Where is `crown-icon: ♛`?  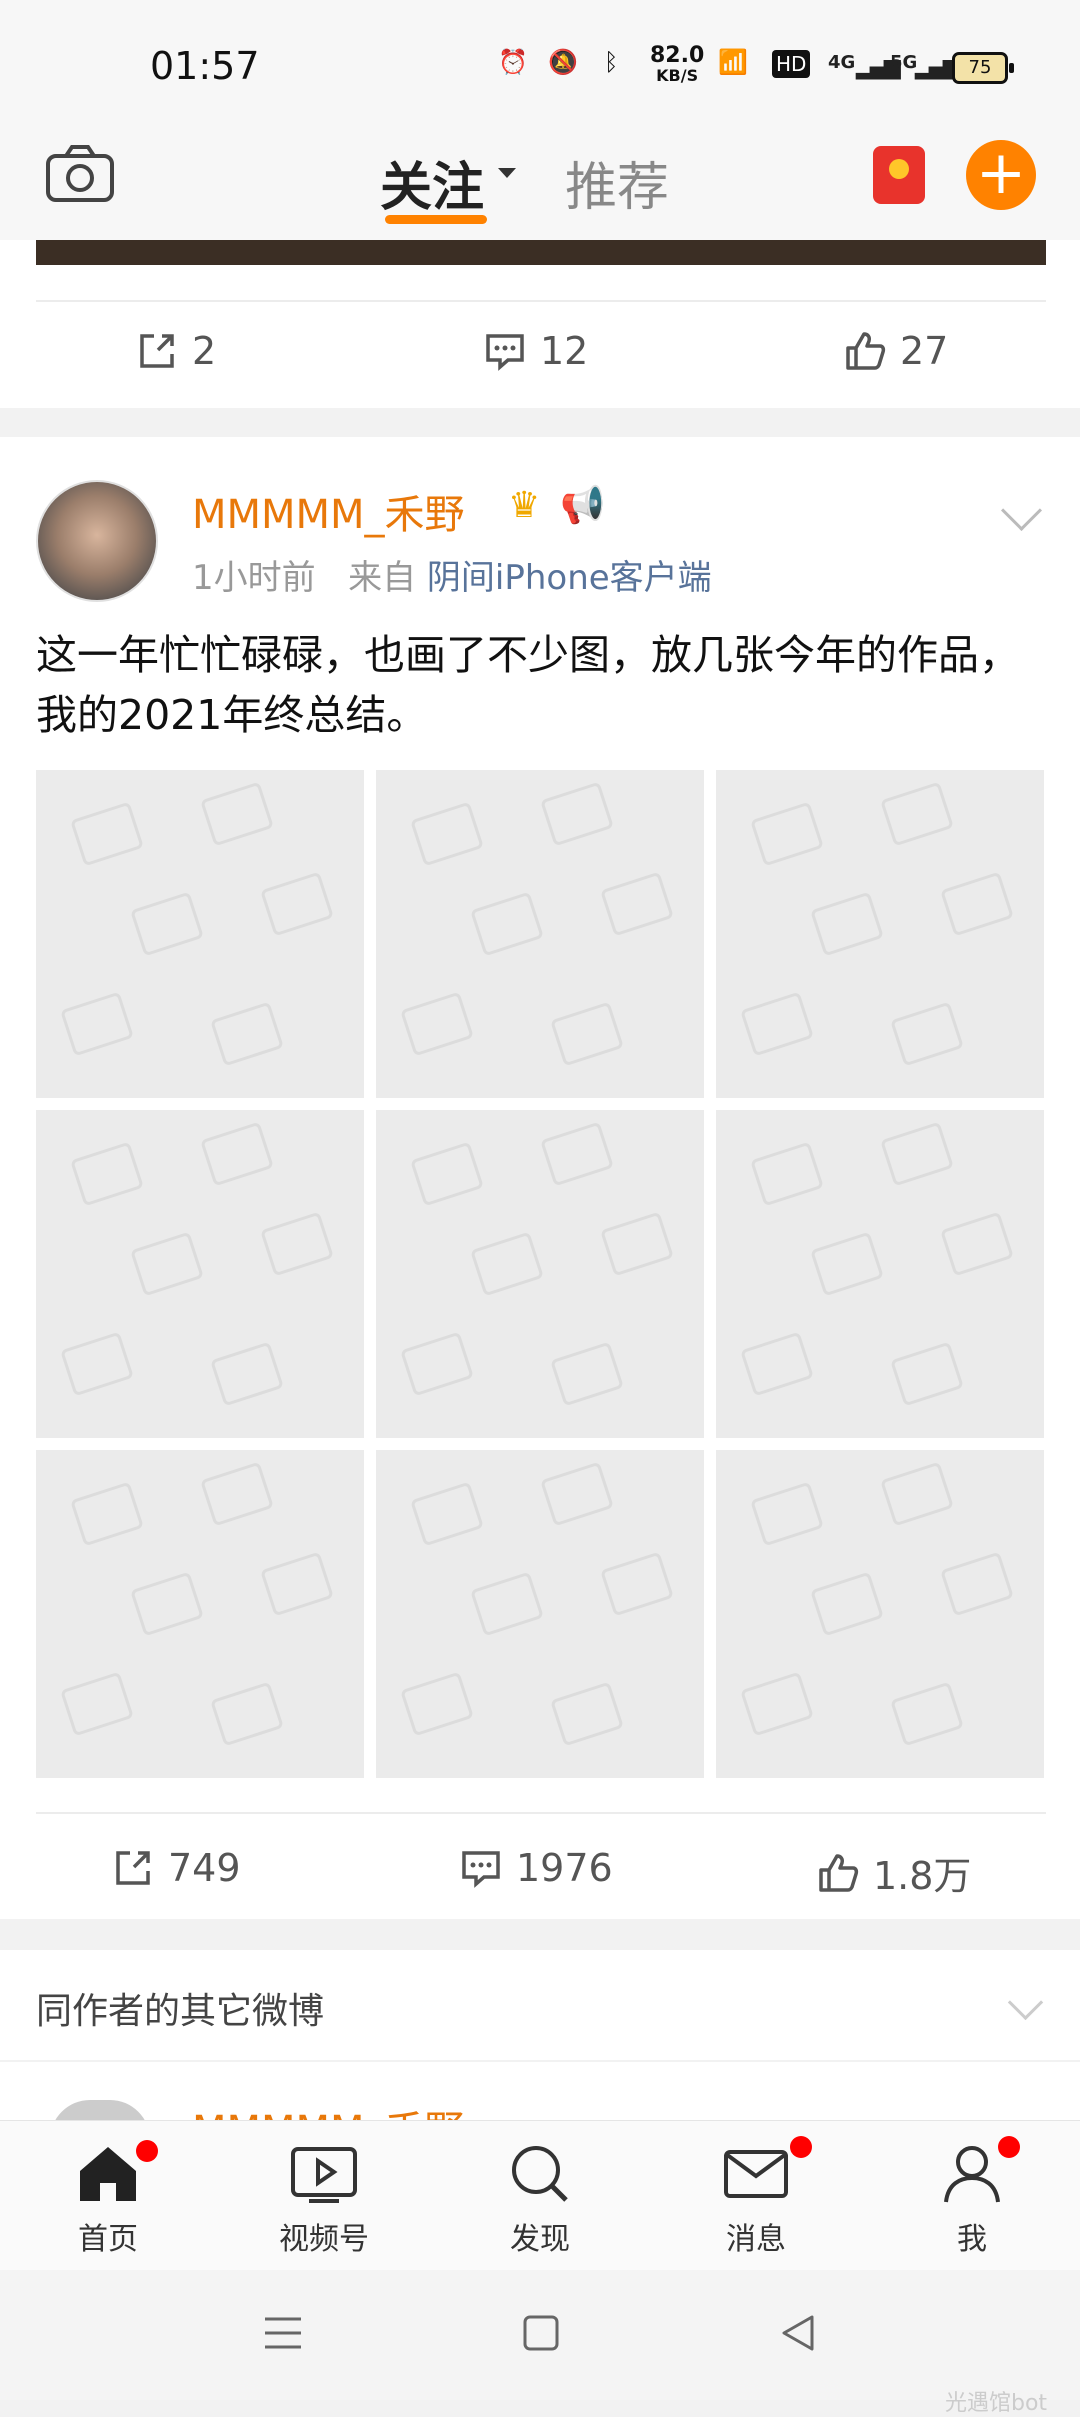
crown-icon: ♛ is located at coordinates (524, 505).